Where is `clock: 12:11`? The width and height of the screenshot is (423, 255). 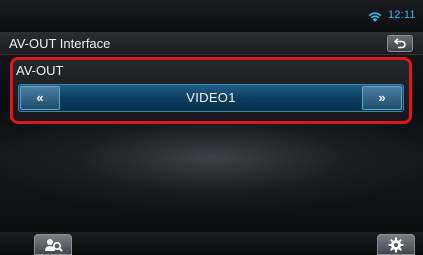 clock: 12:11 is located at coordinates (402, 15).